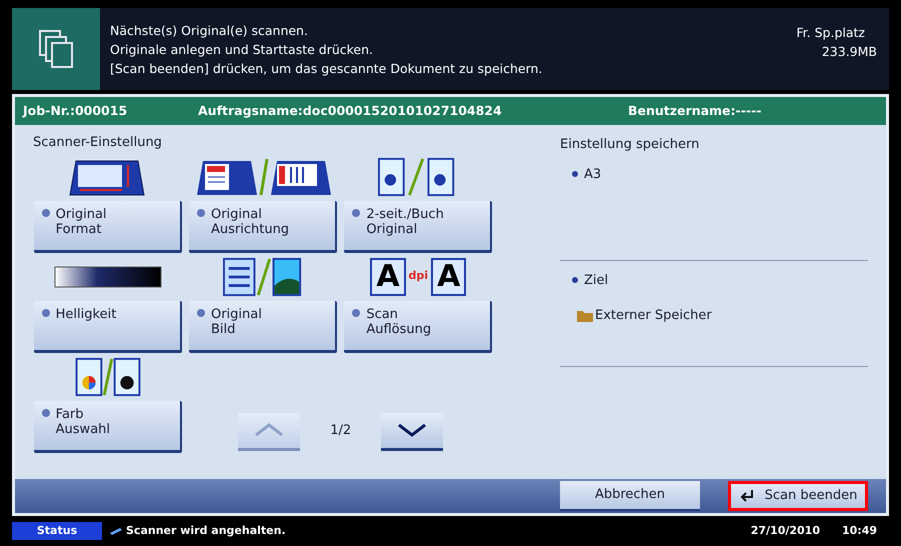 This screenshot has height=546, width=901. Describe the element at coordinates (327, 69) in the screenshot. I see `instruction-text: [Scan beenden] drücken, um das gescannte Dokument zu speichern.` at that location.